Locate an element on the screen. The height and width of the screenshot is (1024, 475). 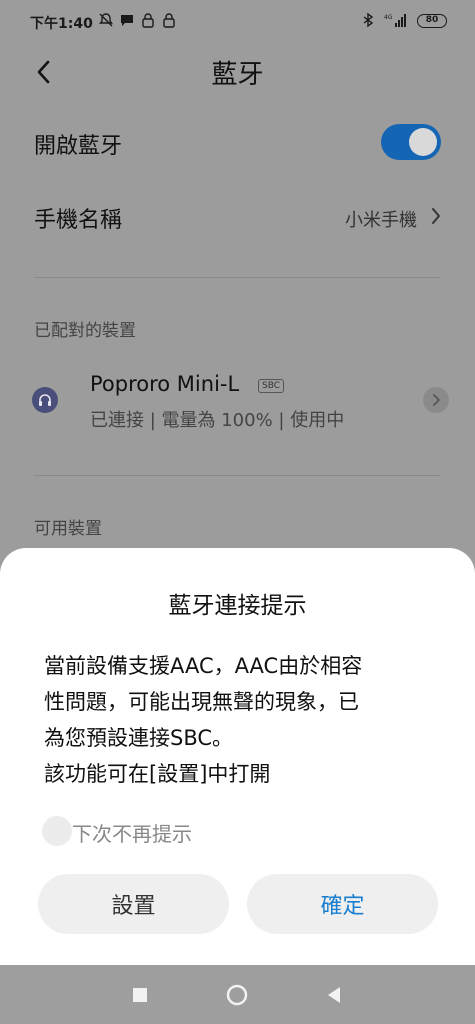
home-button is located at coordinates (237, 995).